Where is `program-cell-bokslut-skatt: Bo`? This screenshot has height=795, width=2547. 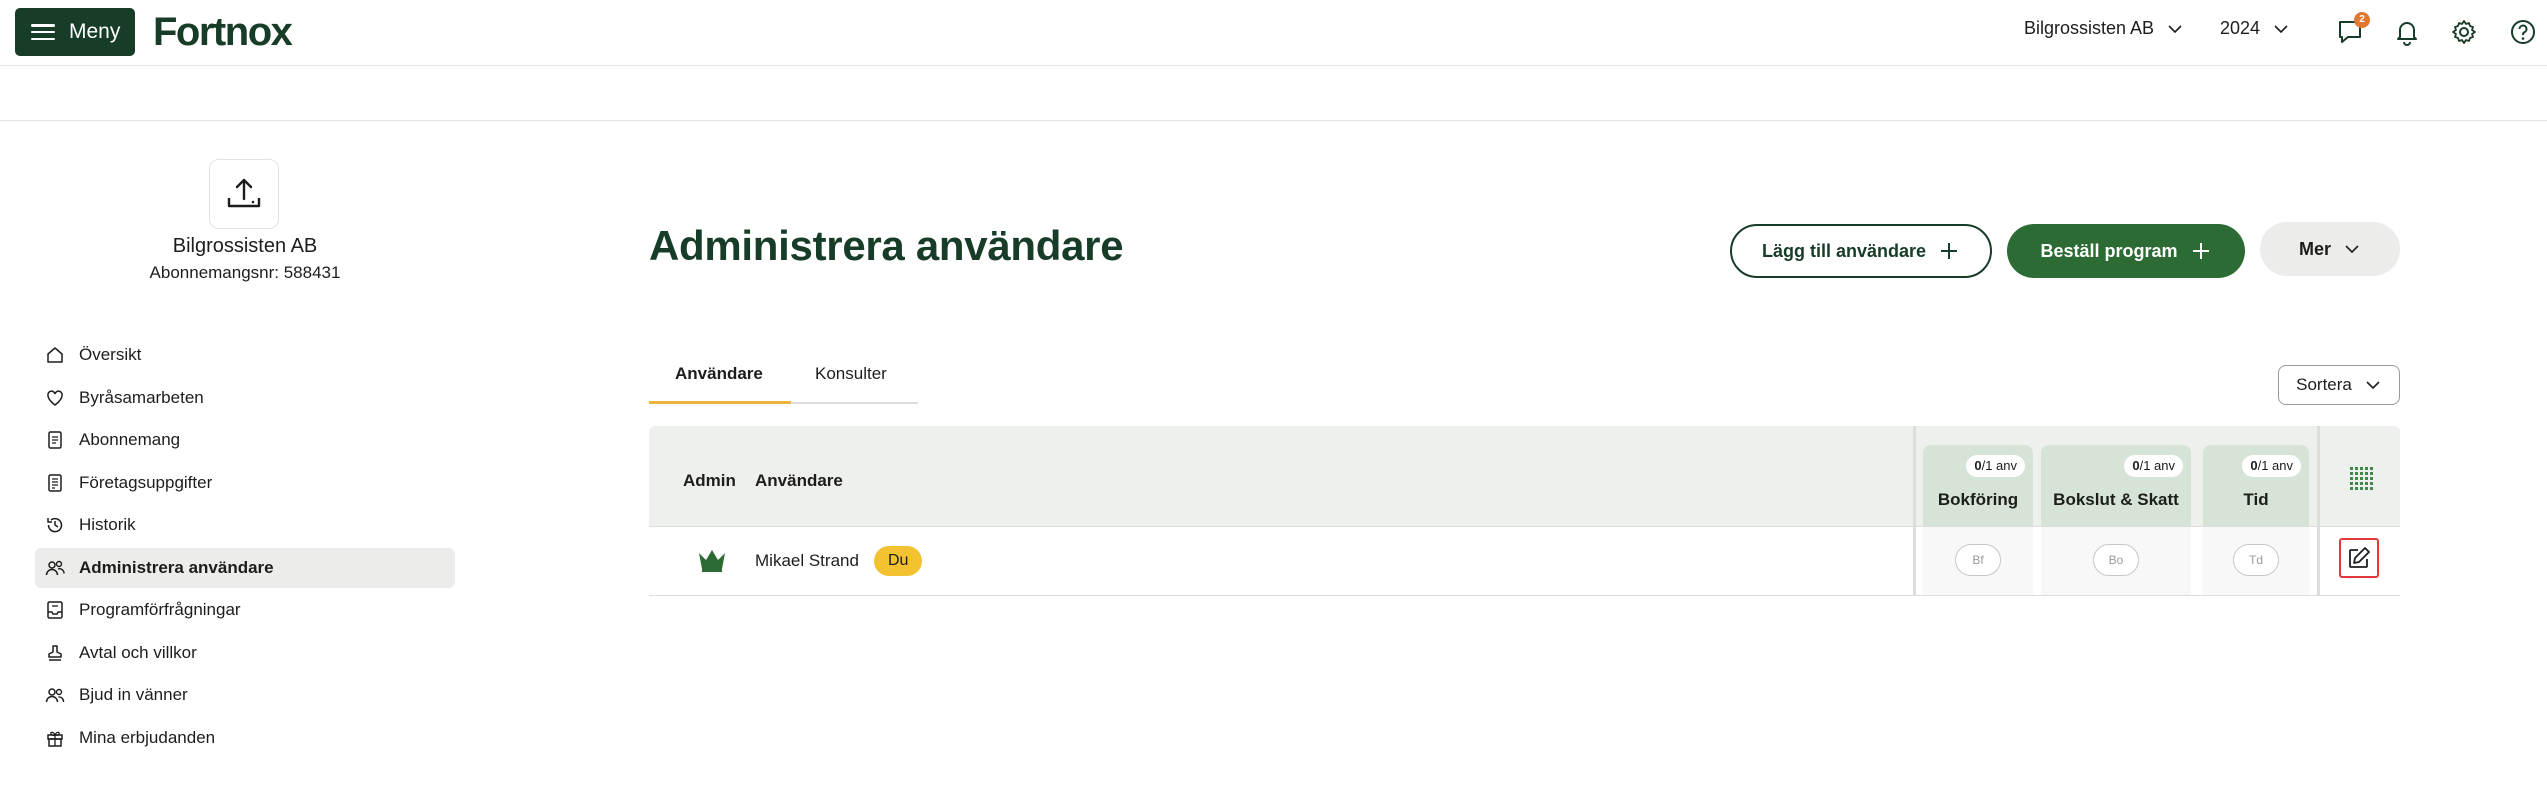
program-cell-bokslut-skatt: Bo is located at coordinates (2116, 561).